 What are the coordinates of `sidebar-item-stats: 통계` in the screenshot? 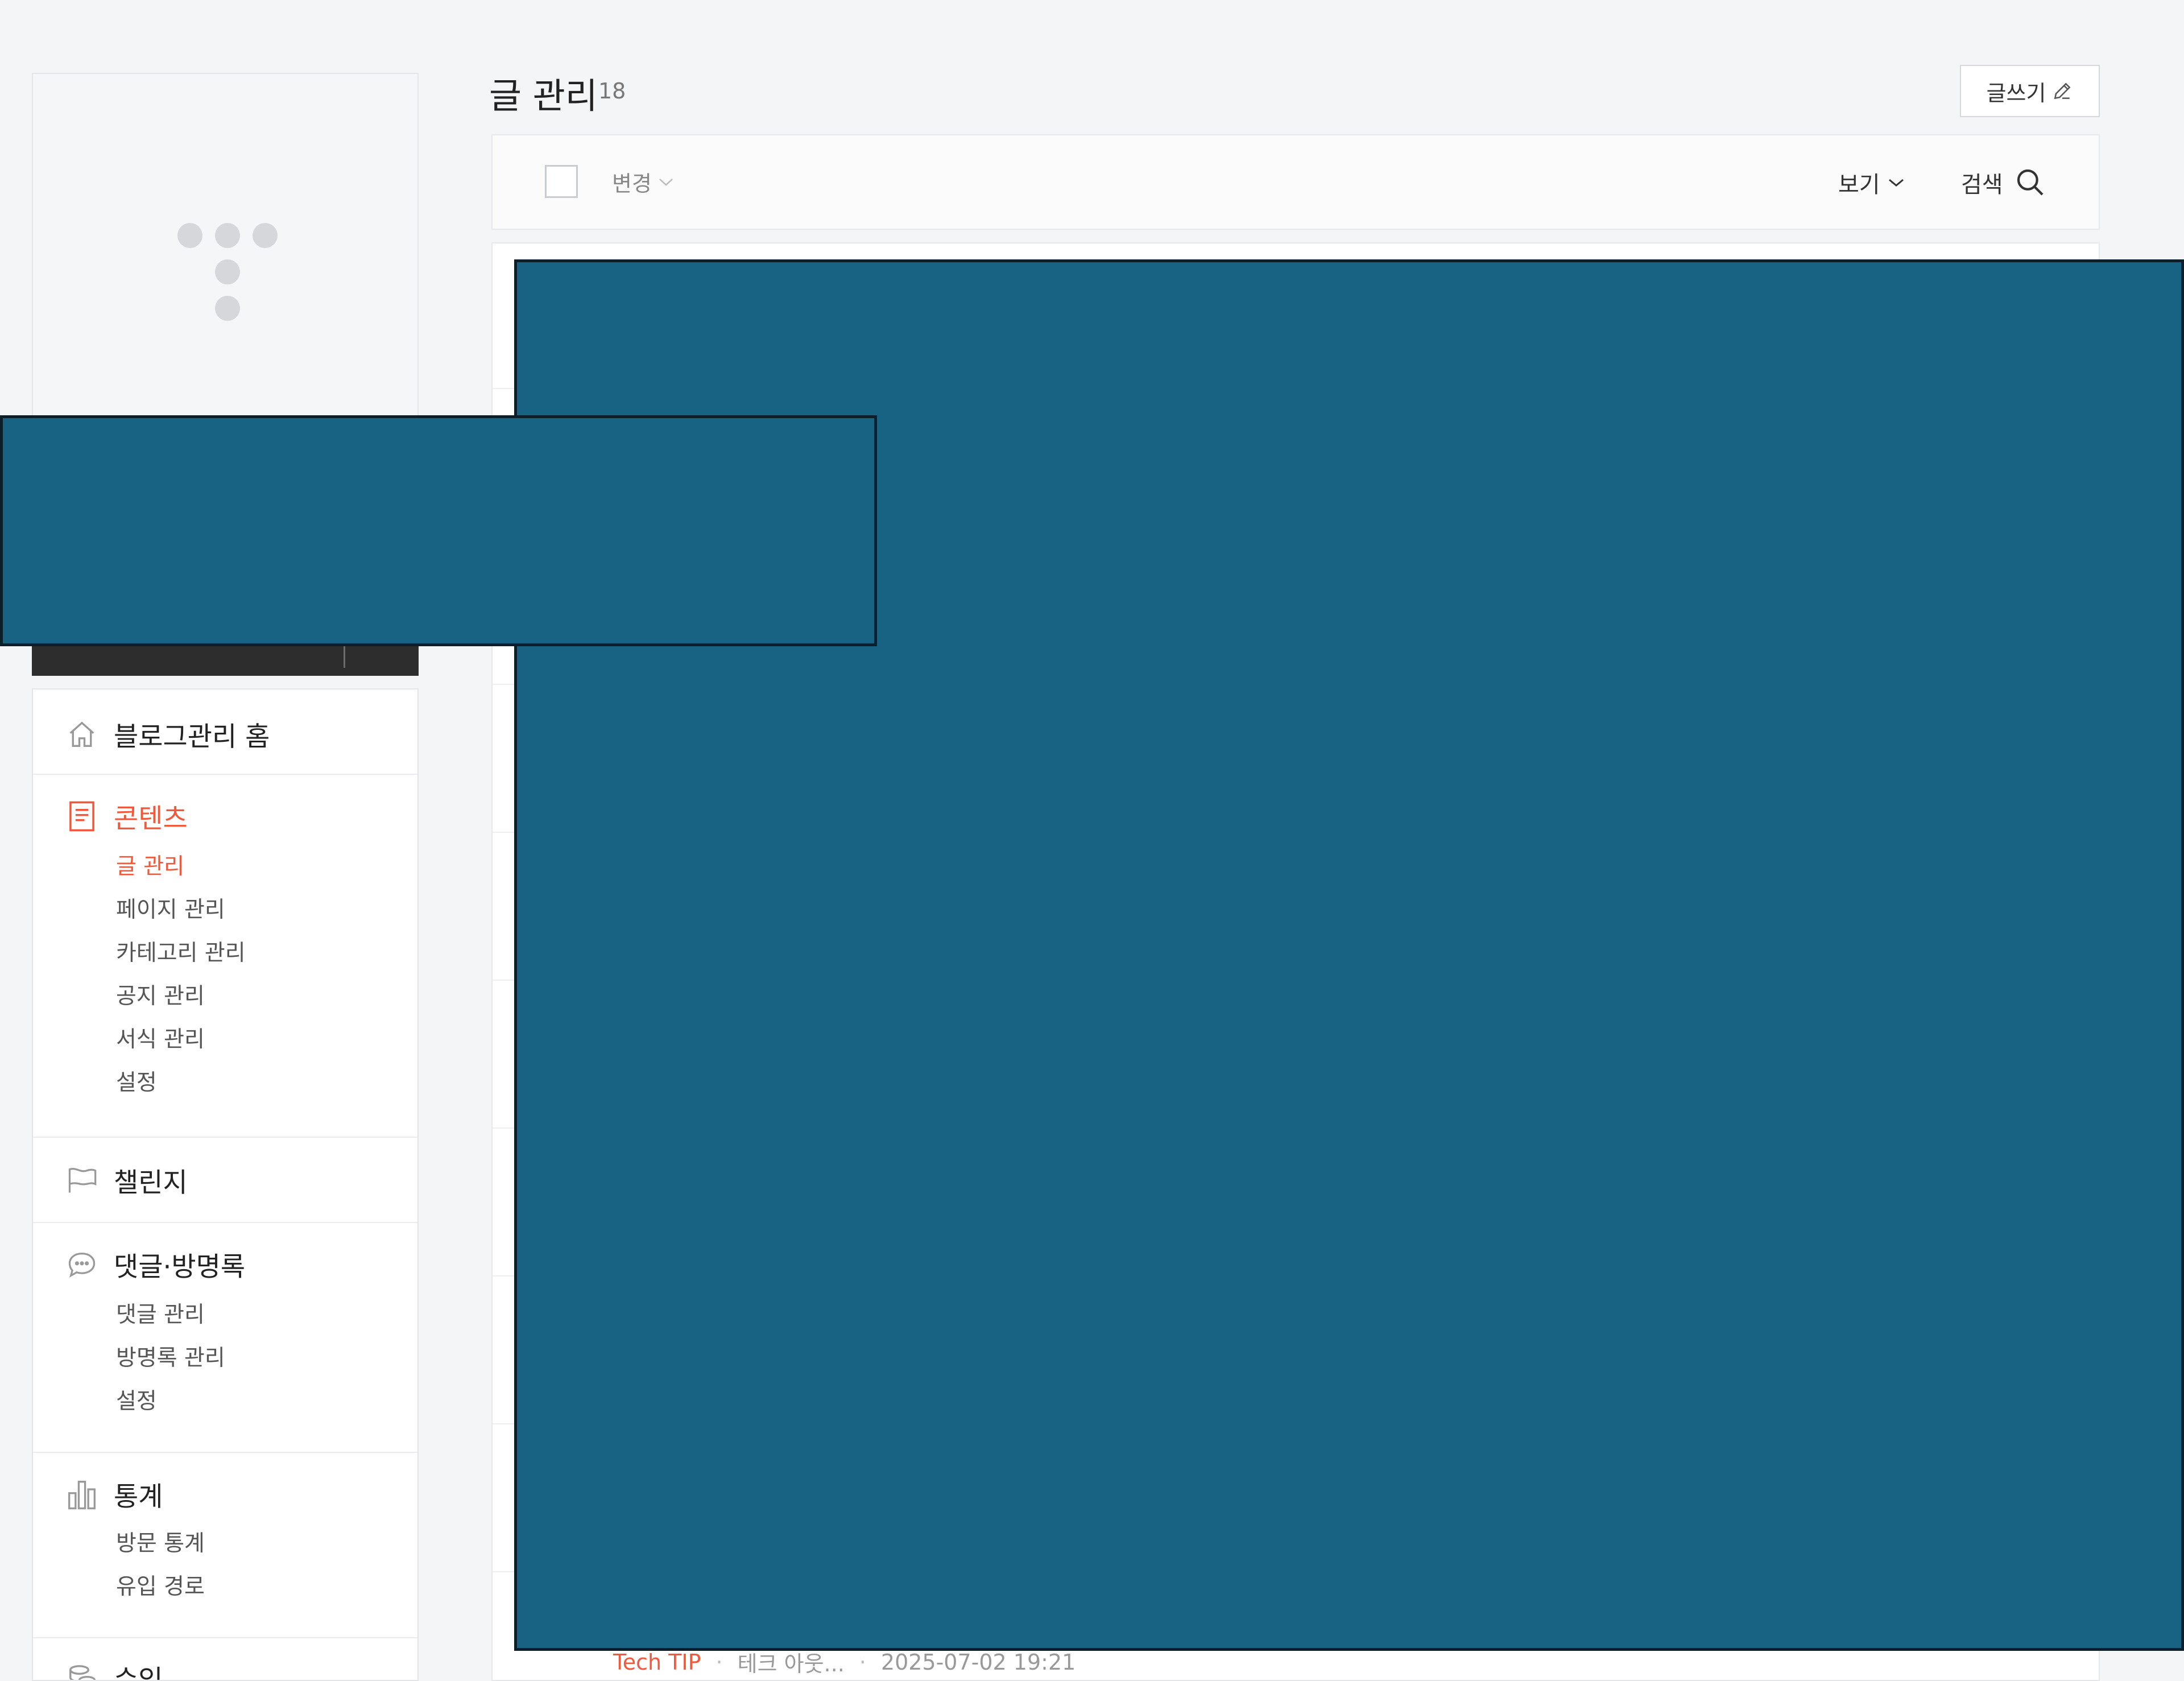 It's located at (114, 1494).